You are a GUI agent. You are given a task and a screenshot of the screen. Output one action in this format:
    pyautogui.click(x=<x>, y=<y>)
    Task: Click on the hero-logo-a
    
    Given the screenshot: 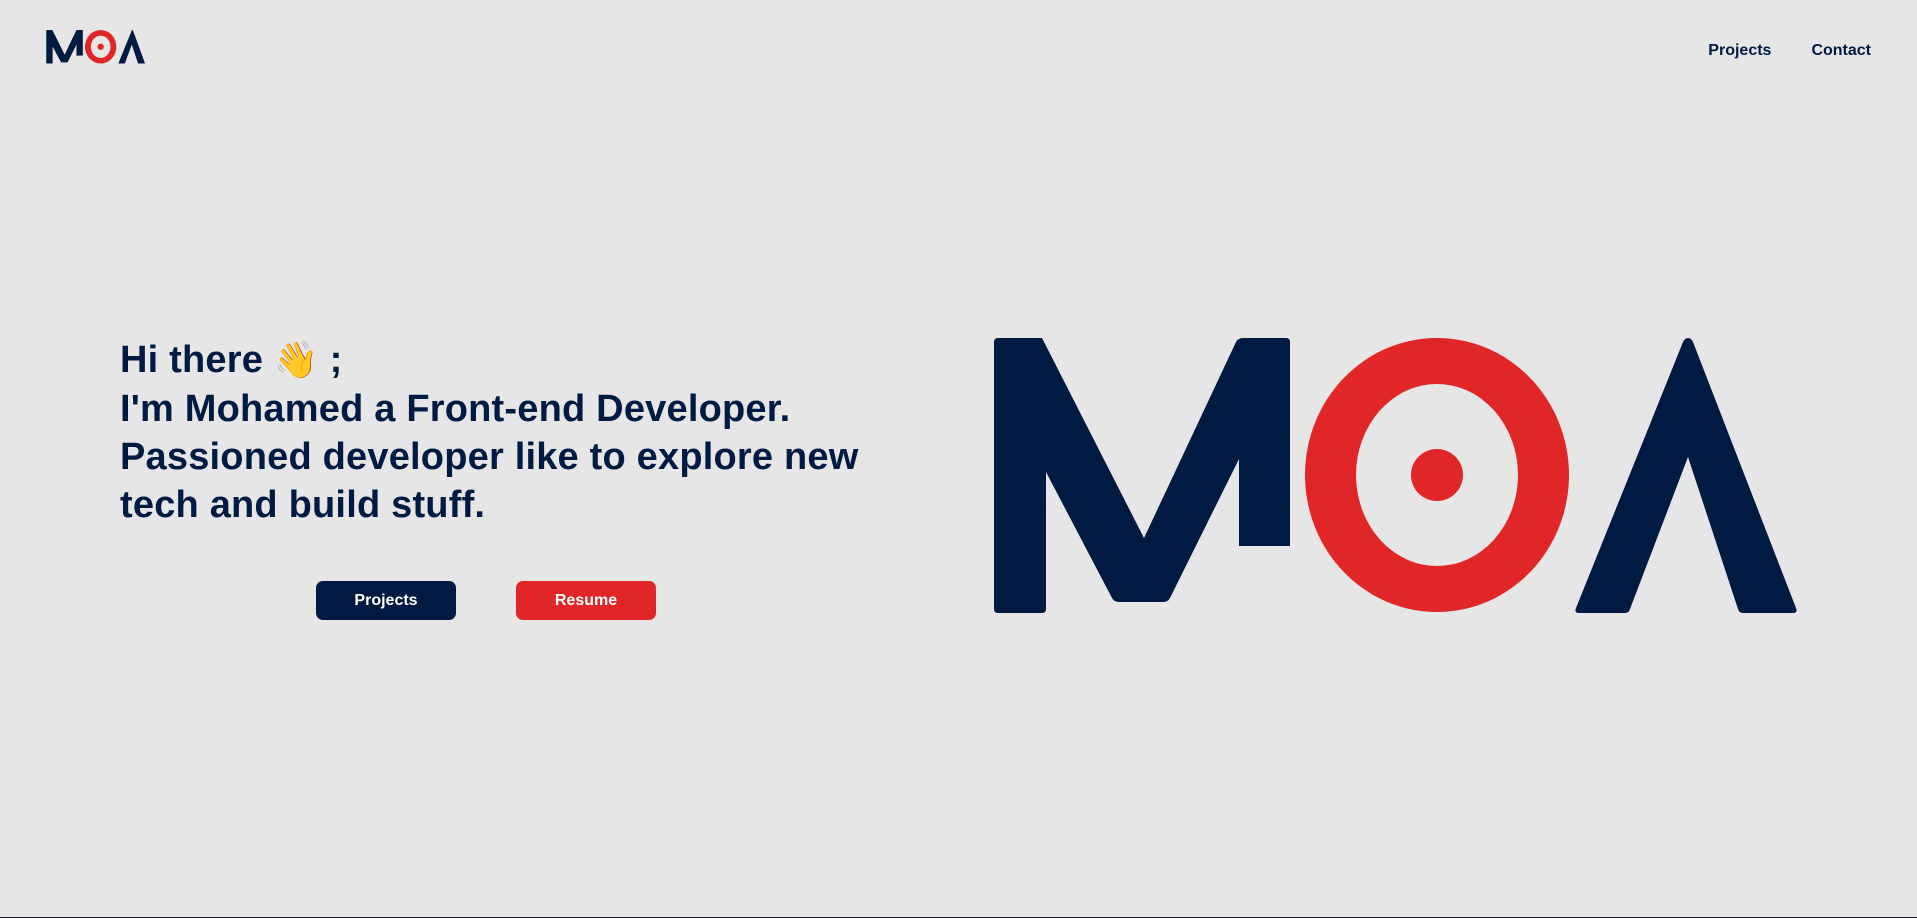 What is the action you would take?
    pyautogui.click(x=1686, y=475)
    